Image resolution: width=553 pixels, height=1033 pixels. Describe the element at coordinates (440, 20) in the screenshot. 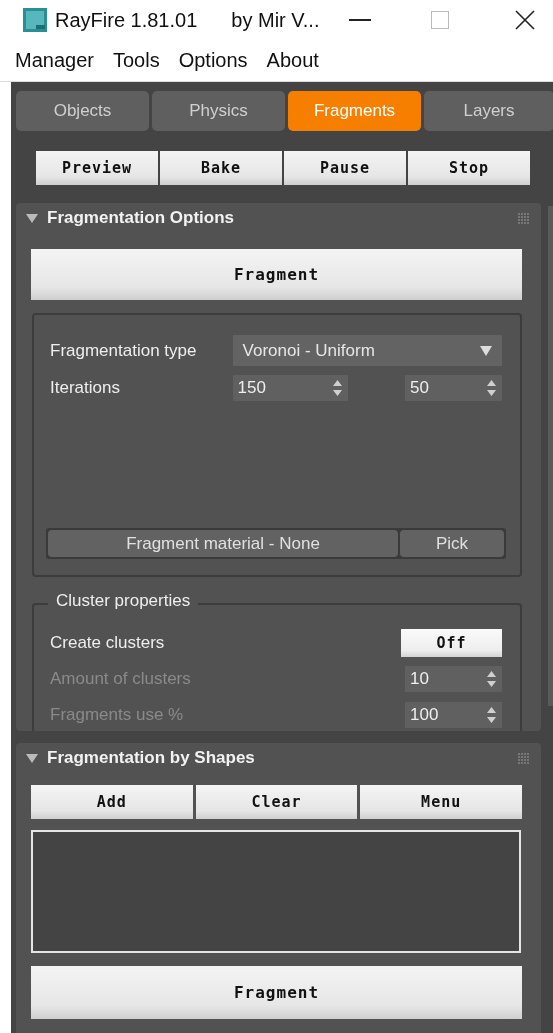

I see `maximize-icon` at that location.